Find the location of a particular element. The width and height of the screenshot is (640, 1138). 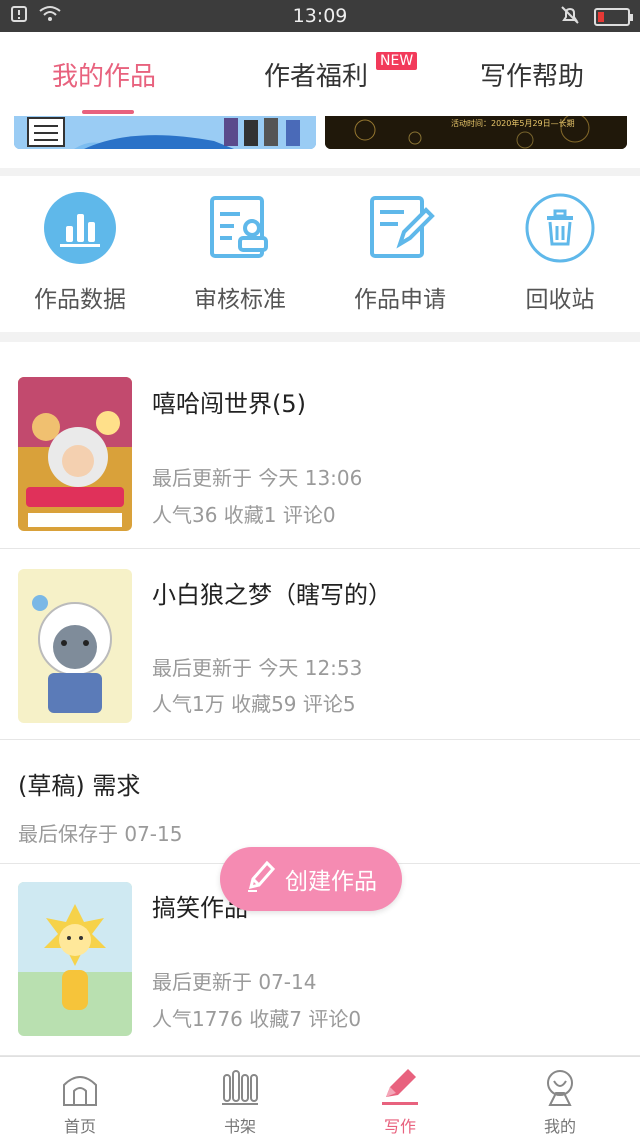

tool-recycle-bin: 回收站 is located at coordinates (560, 253).